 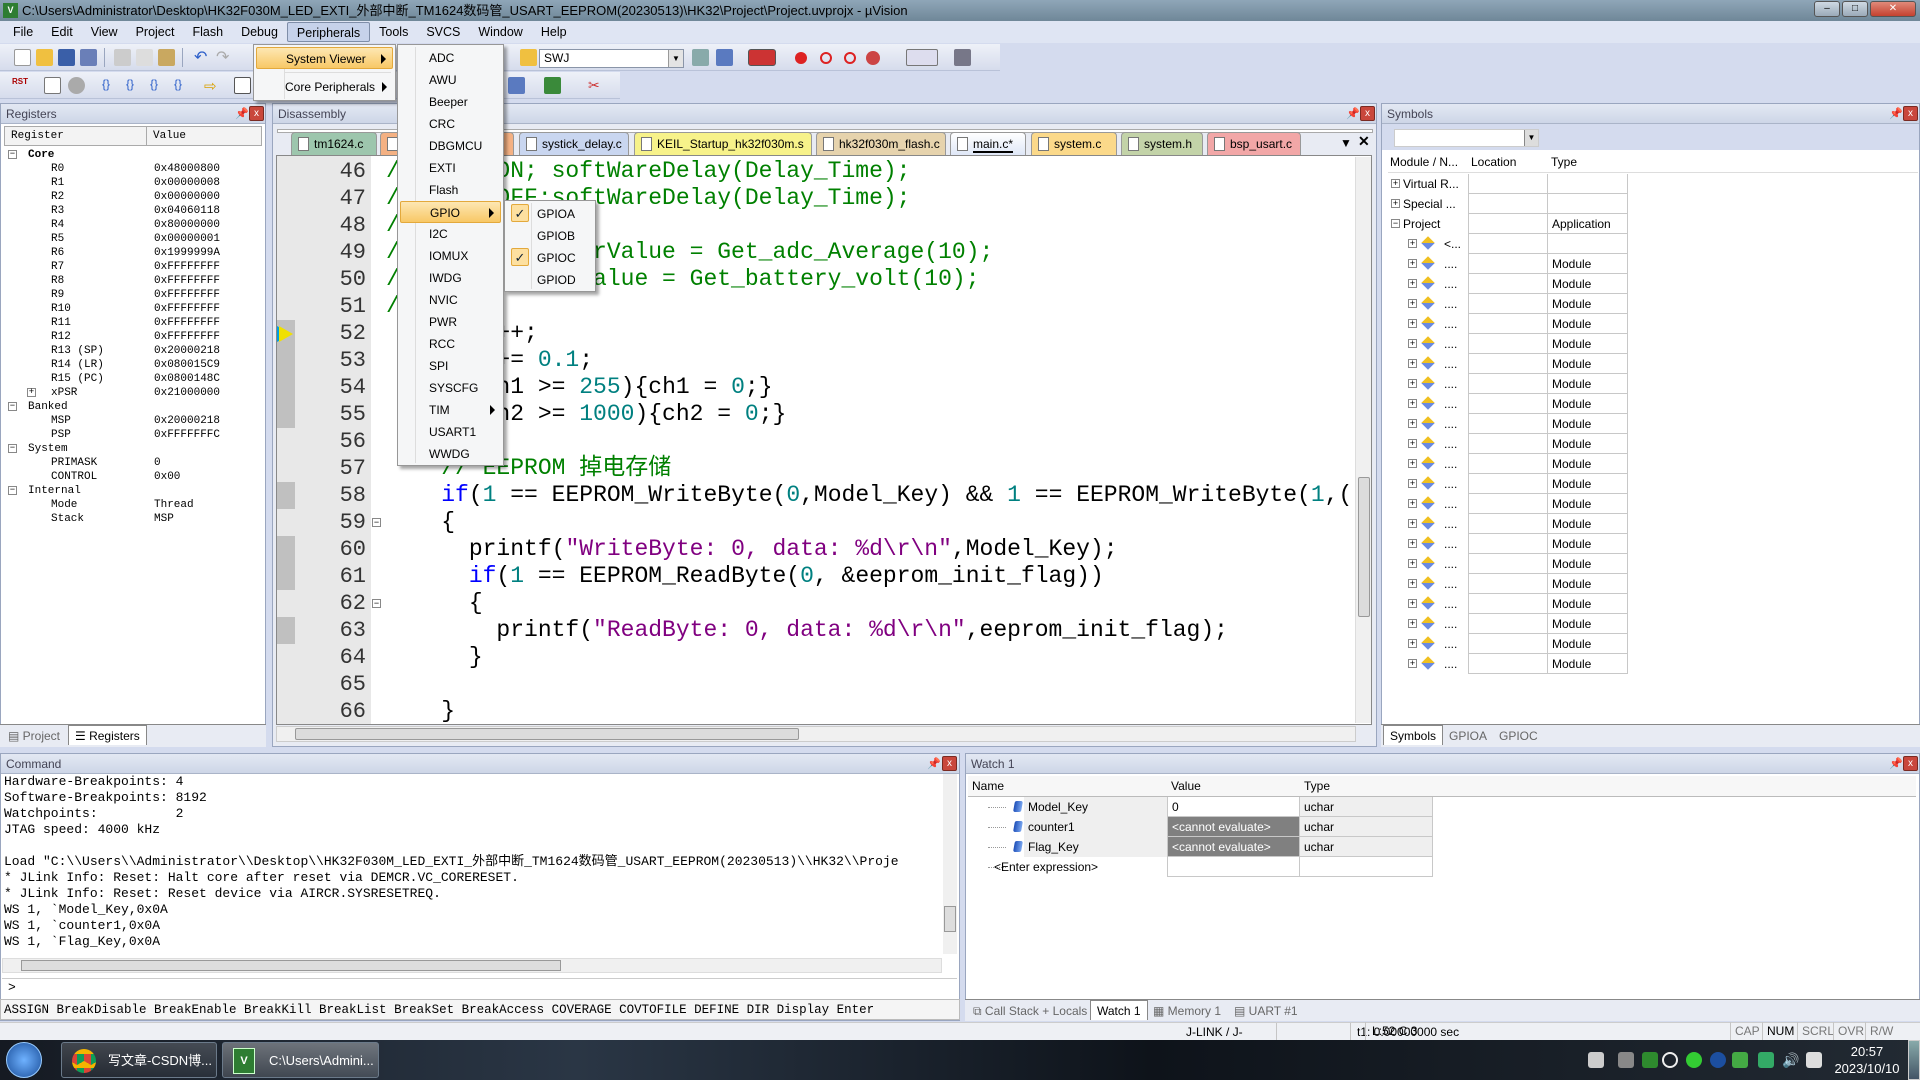 What do you see at coordinates (1363, 440) in the screenshot?
I see `editor-vertical-scrollbar` at bounding box center [1363, 440].